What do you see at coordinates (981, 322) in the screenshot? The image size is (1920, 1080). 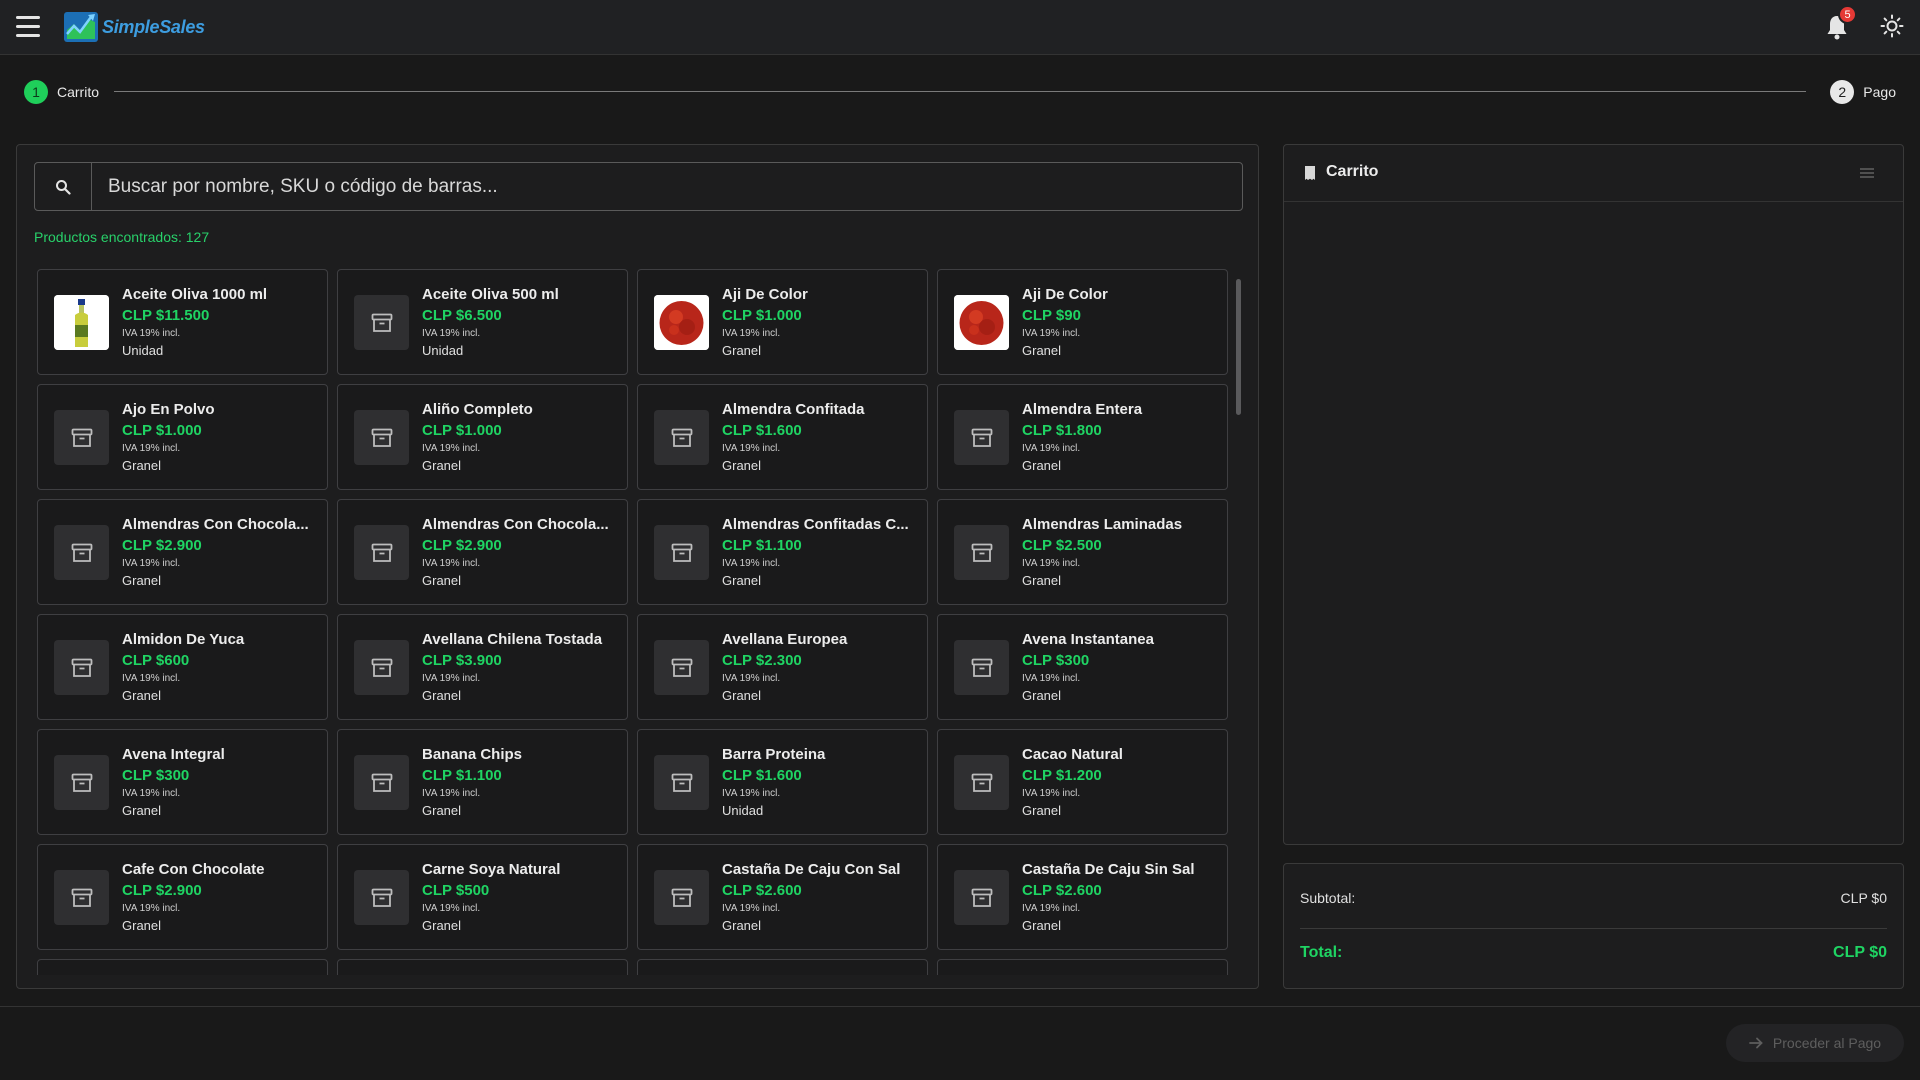 I see `paprika-photo` at bounding box center [981, 322].